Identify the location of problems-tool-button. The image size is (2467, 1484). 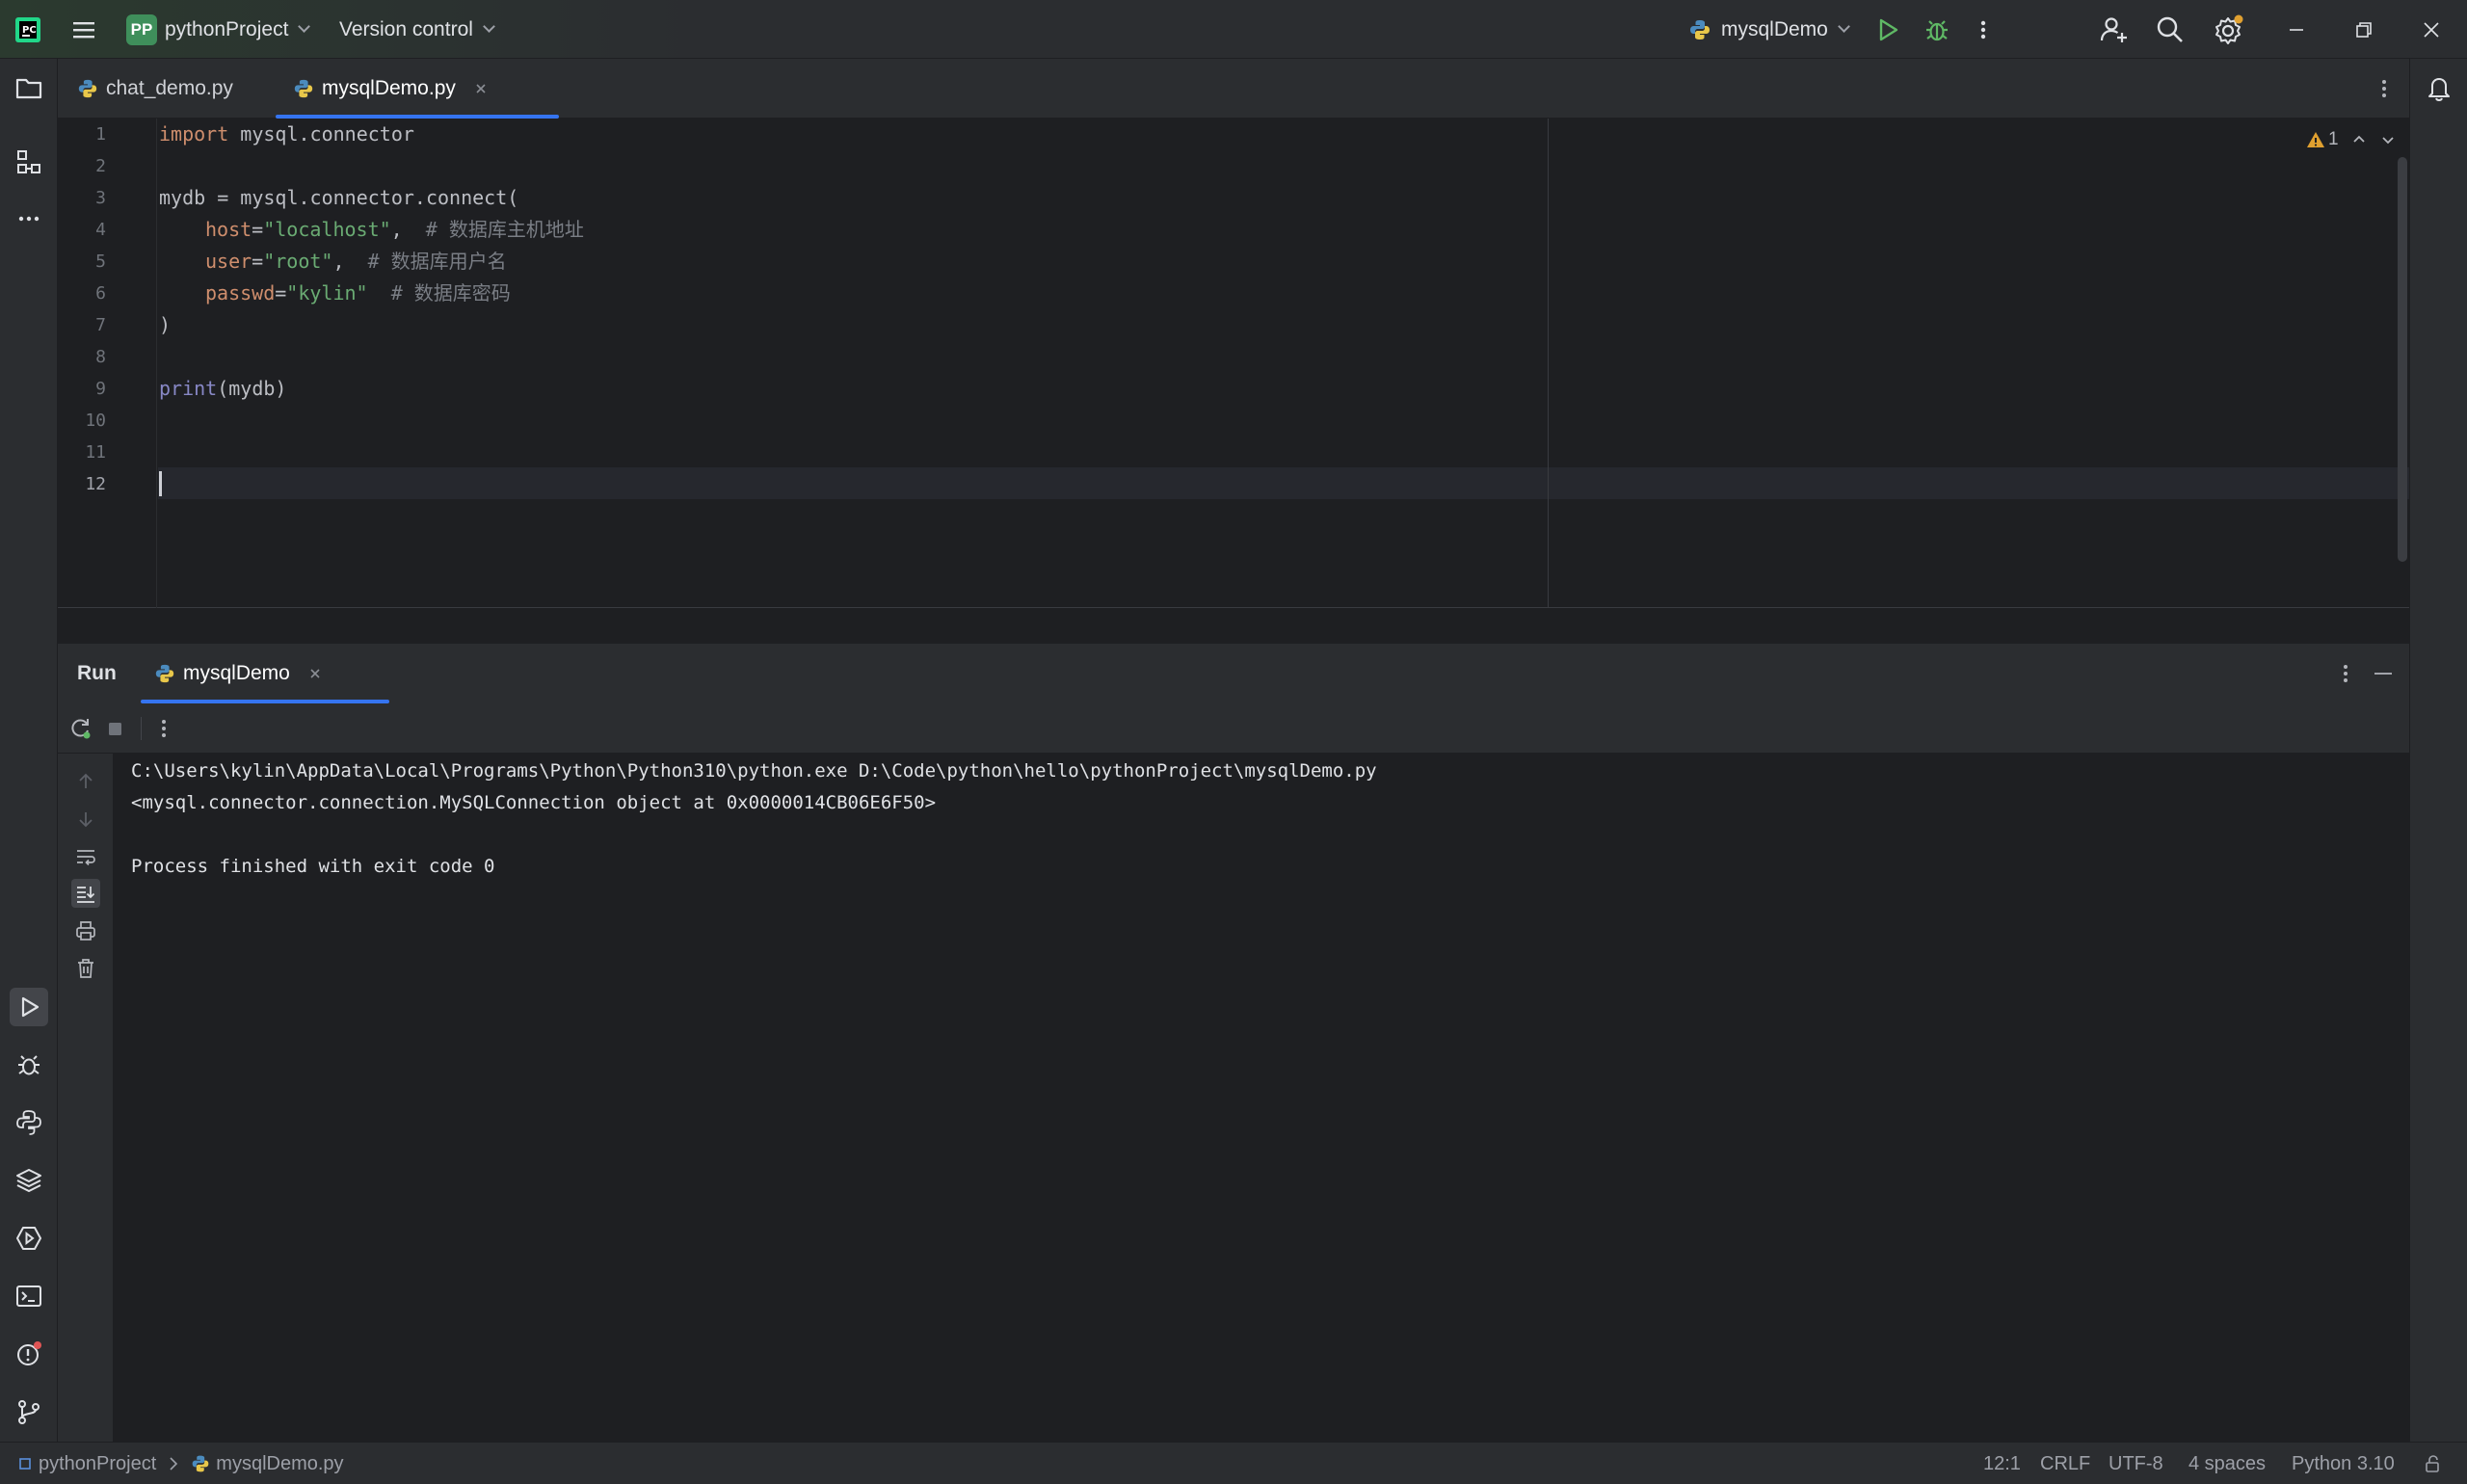
(29, 1354).